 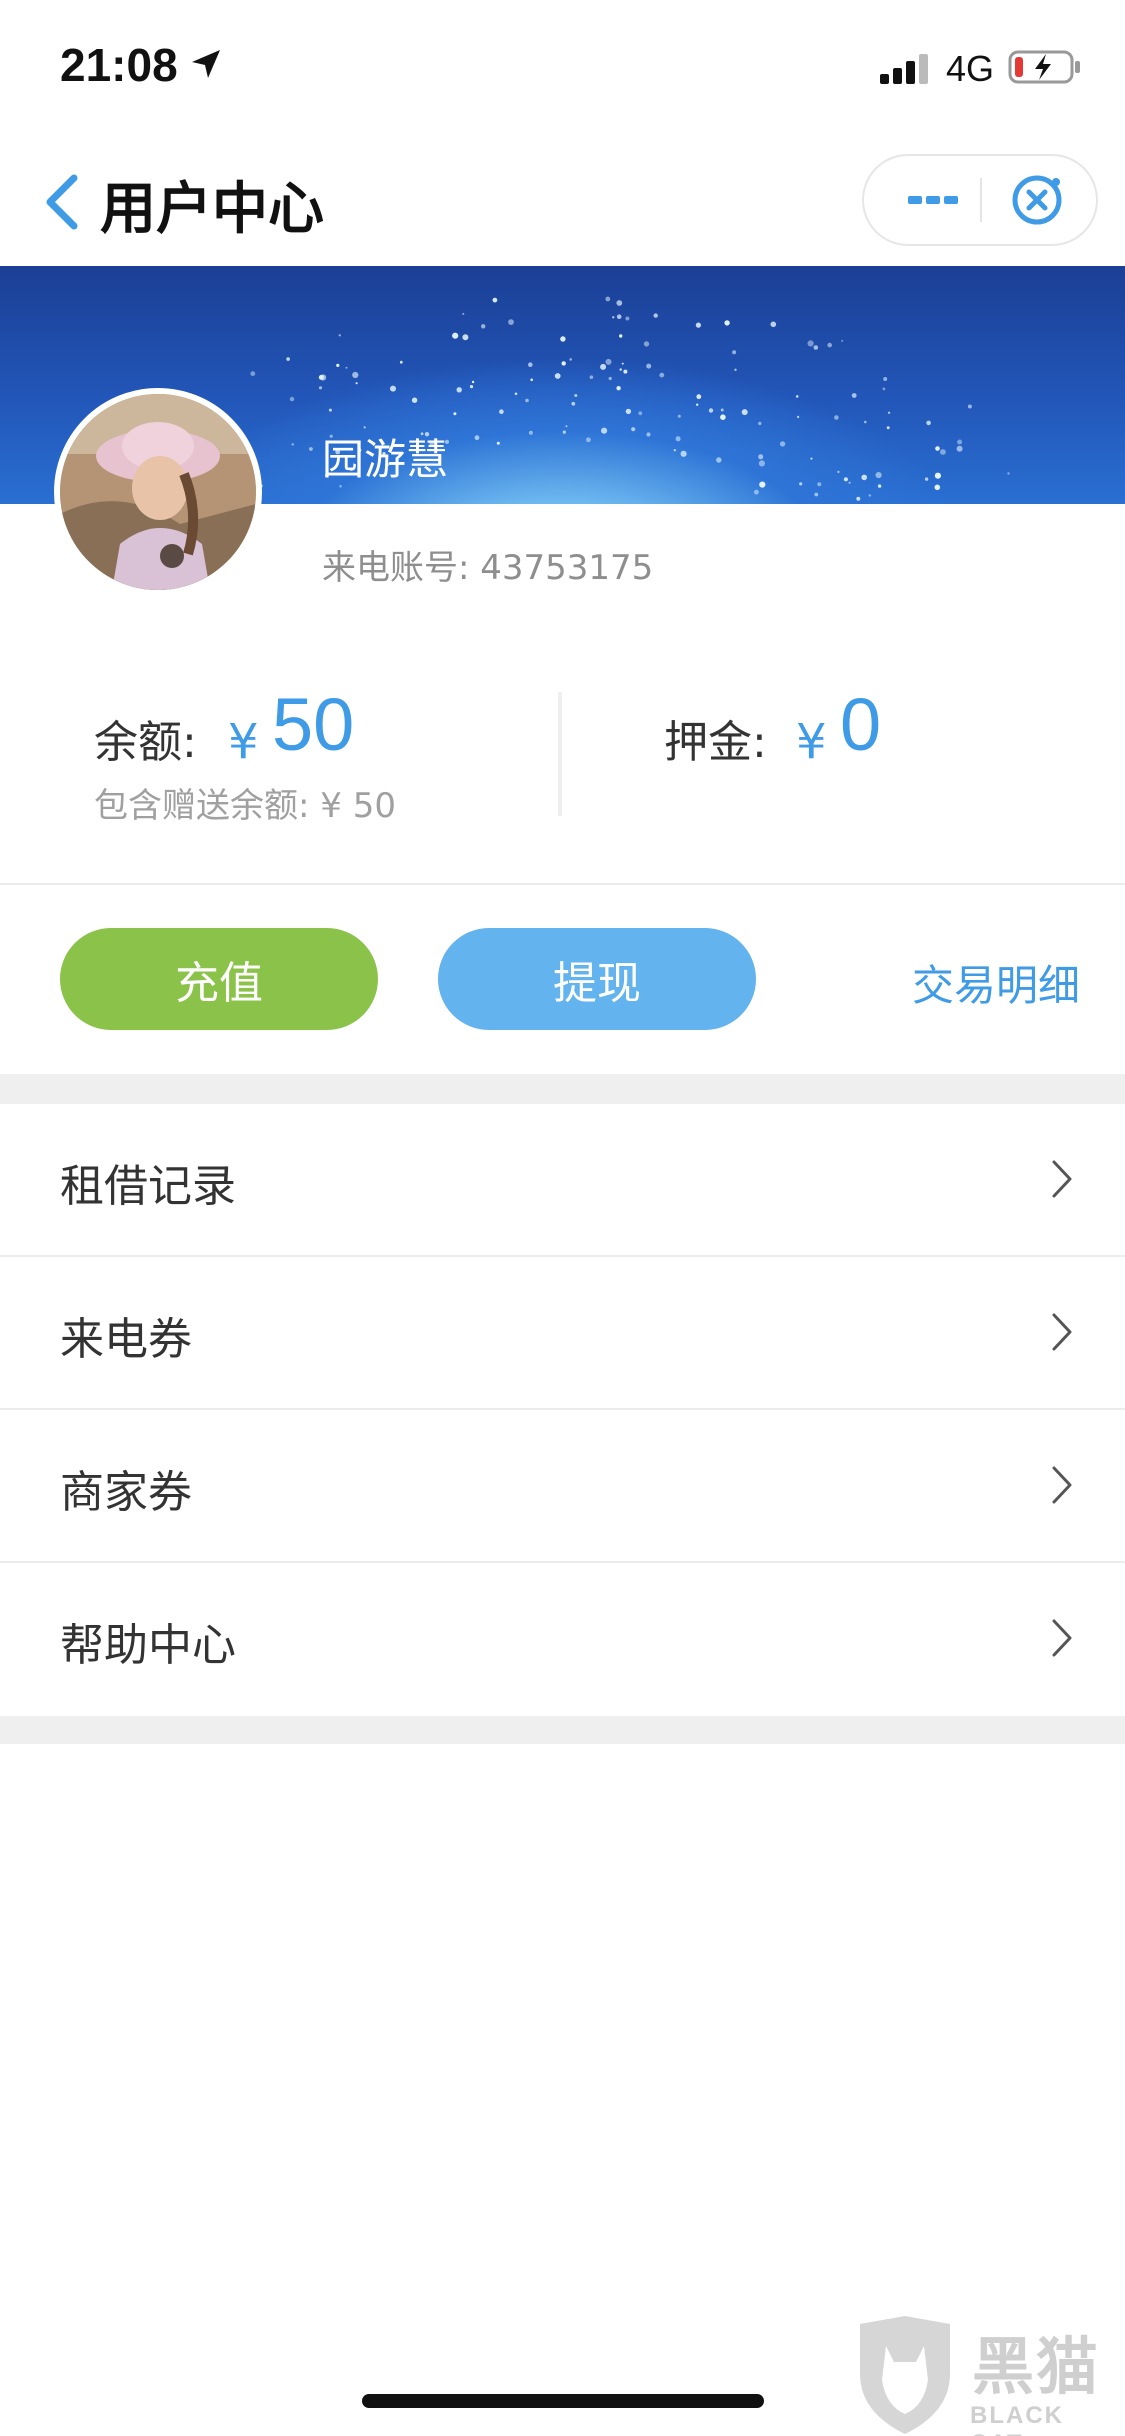 What do you see at coordinates (562, 1180) in the screenshot?
I see `menu-item-rental-records: 租借记录` at bounding box center [562, 1180].